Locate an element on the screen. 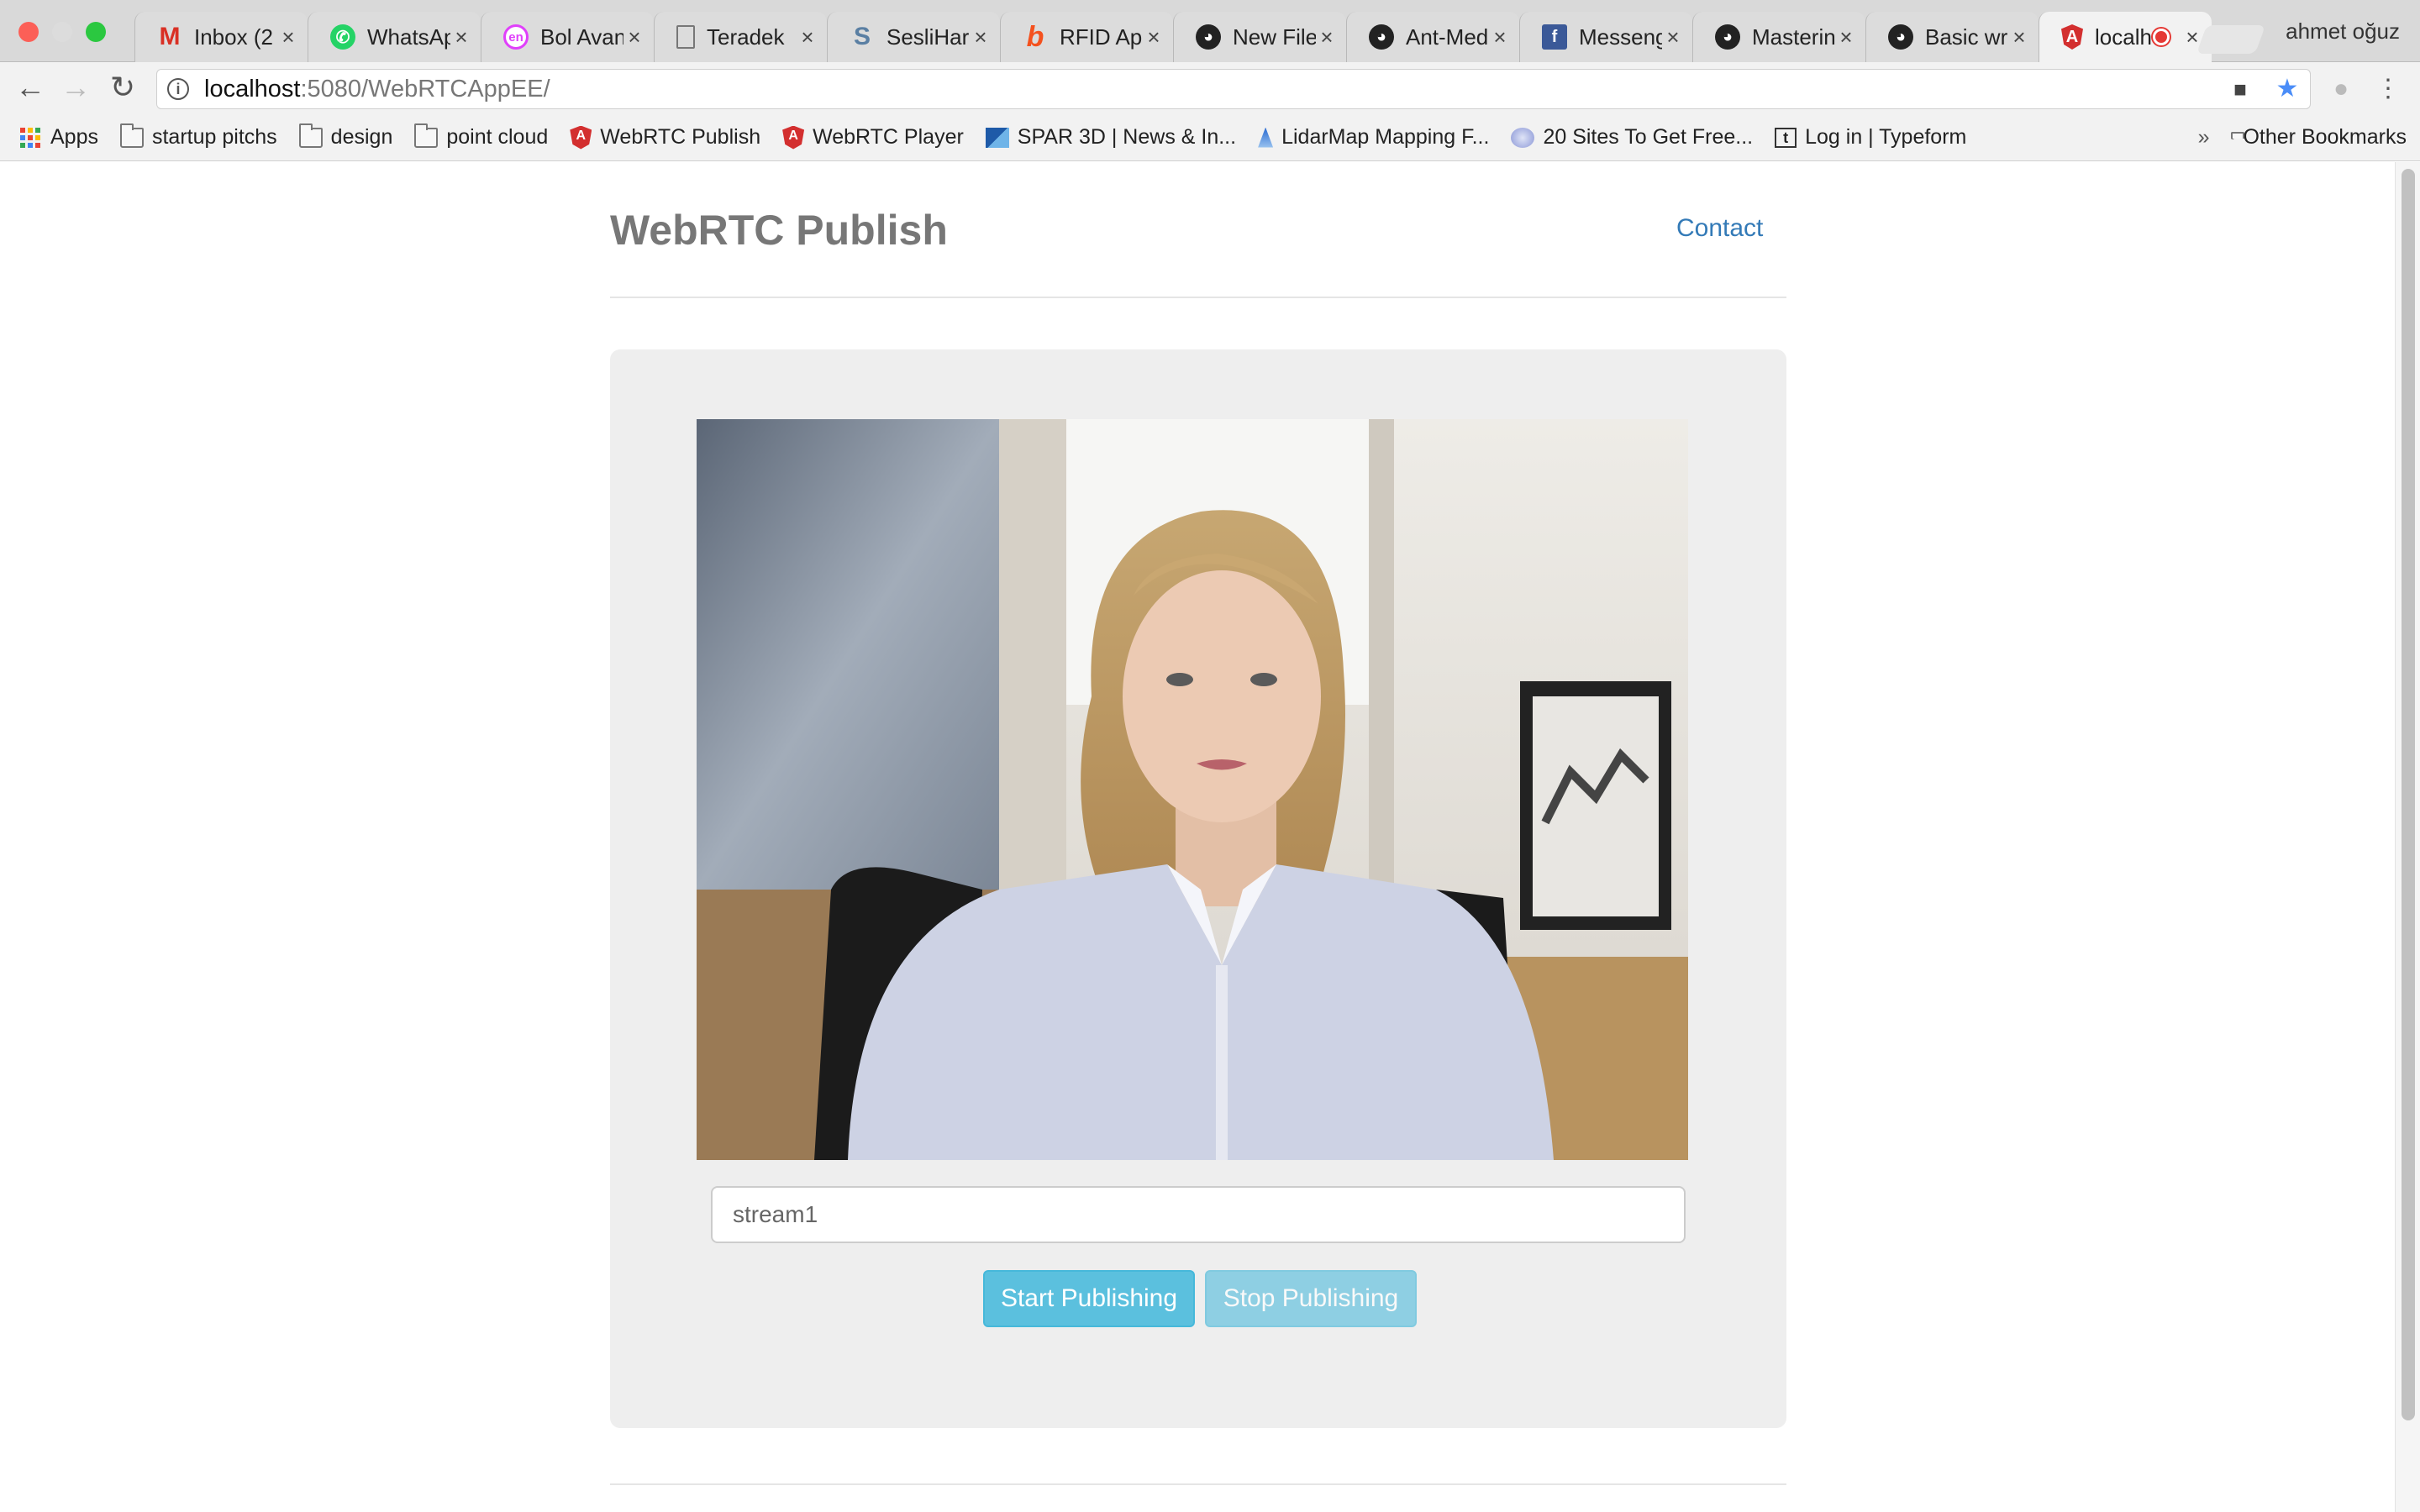 This screenshot has height=1512, width=2420. spar-icon is located at coordinates (997, 137).